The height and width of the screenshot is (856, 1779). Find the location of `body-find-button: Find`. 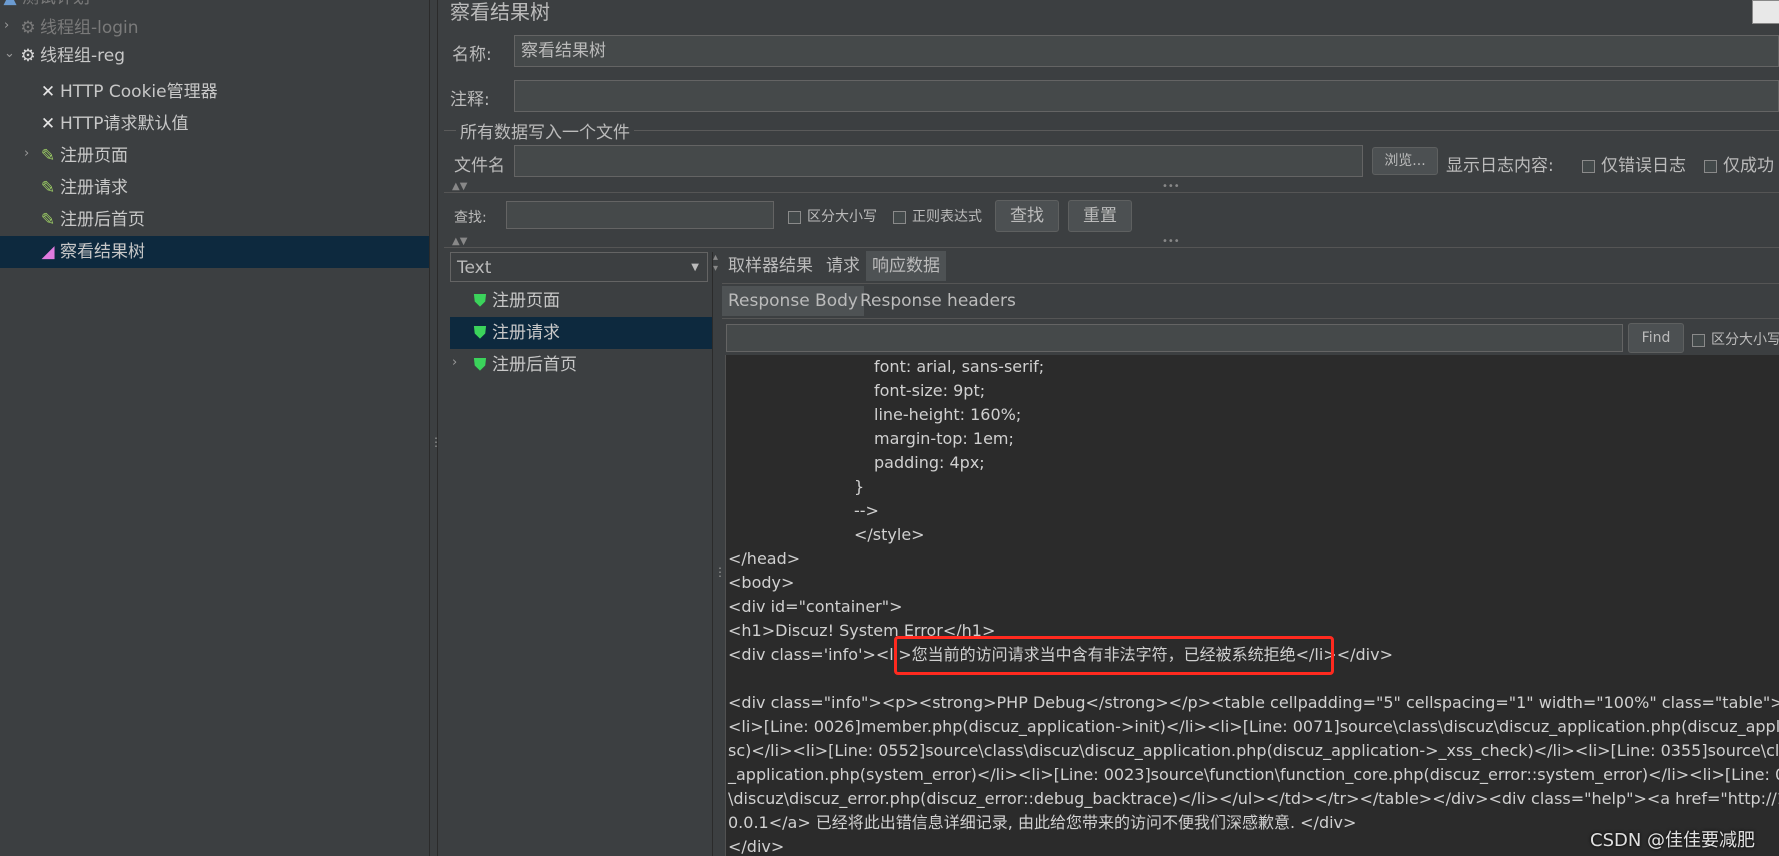

body-find-button: Find is located at coordinates (1656, 338).